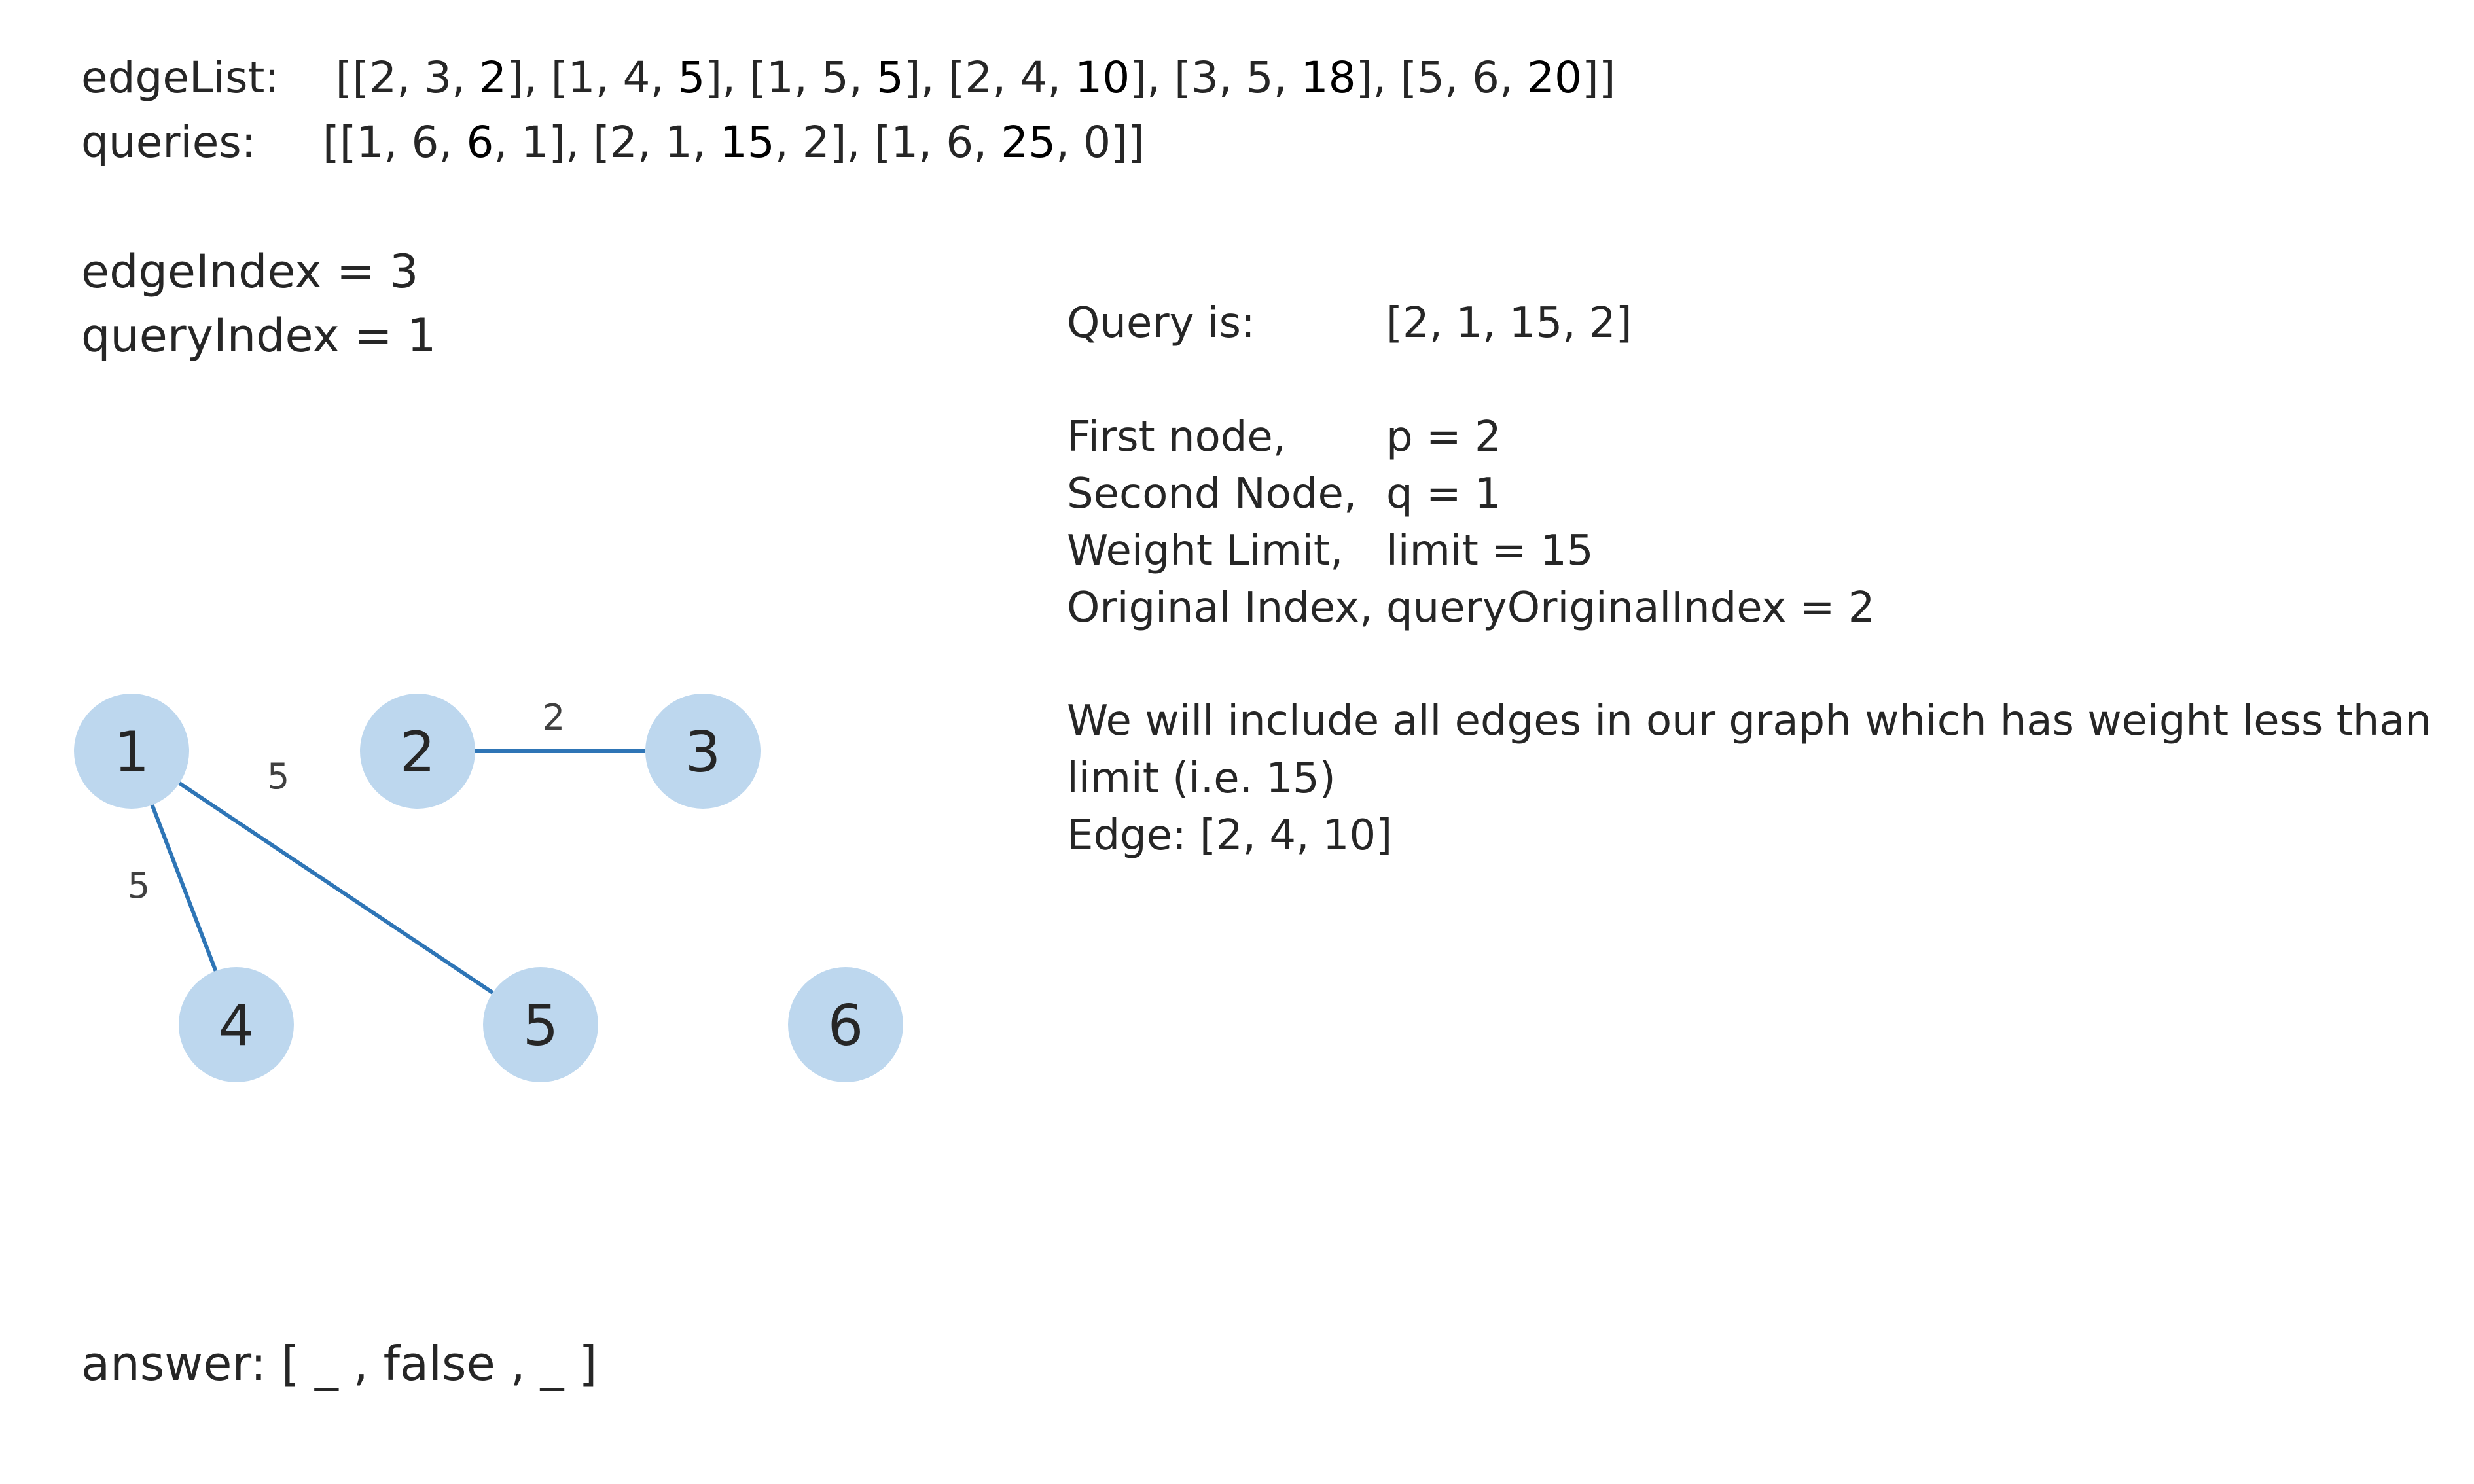  What do you see at coordinates (418, 753) in the screenshot?
I see `graph-node-label: 2` at bounding box center [418, 753].